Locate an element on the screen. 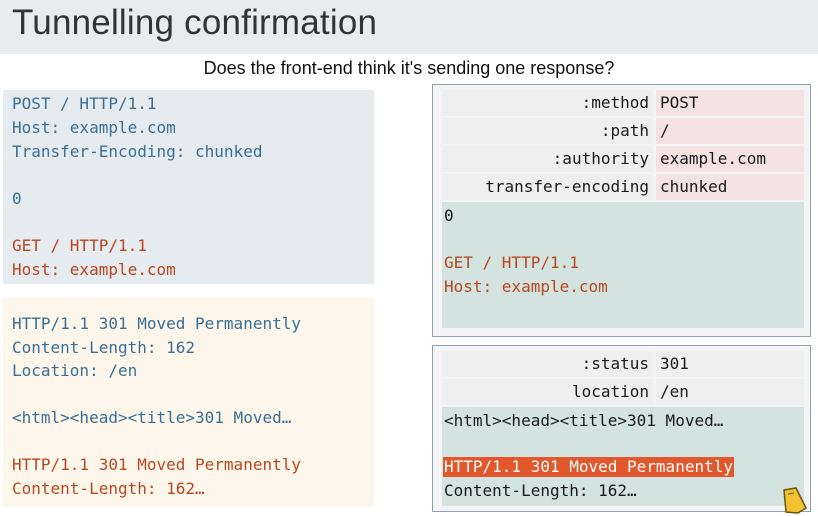  header-name: location is located at coordinates (547, 392).